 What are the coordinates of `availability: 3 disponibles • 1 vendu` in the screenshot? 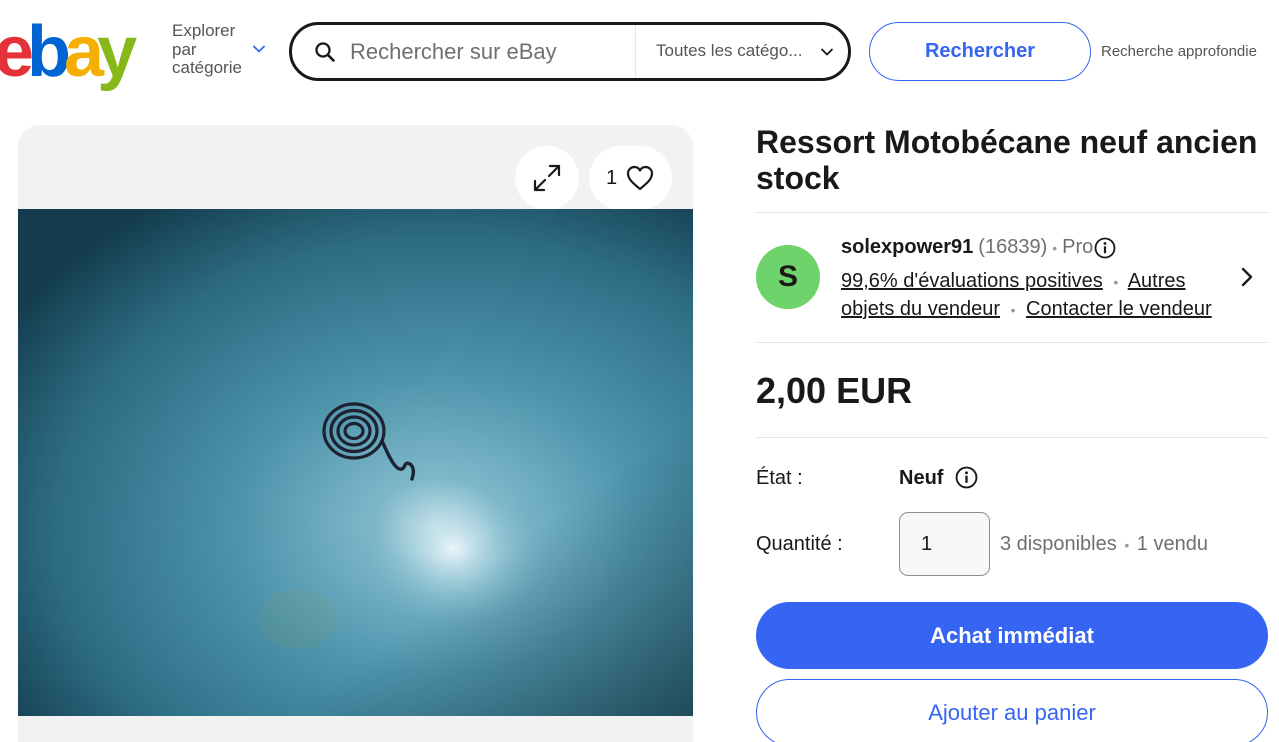 It's located at (1104, 544).